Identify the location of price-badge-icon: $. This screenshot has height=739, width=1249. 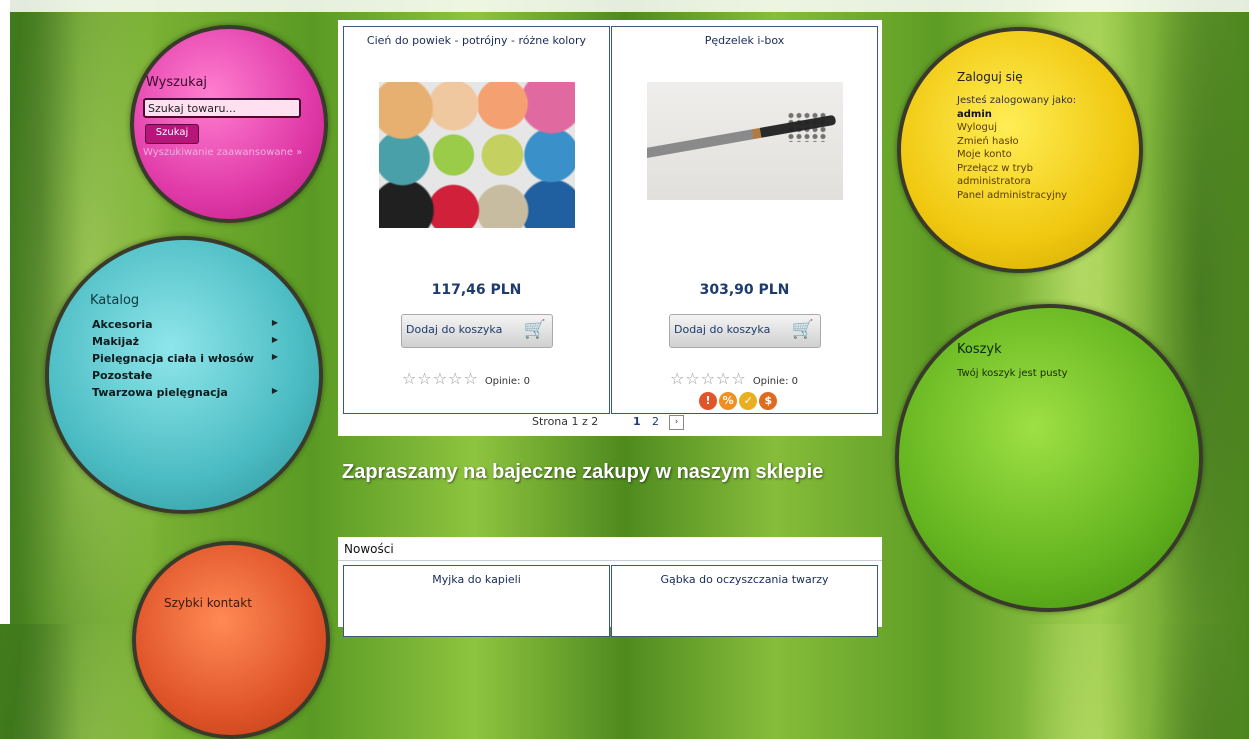
(768, 401).